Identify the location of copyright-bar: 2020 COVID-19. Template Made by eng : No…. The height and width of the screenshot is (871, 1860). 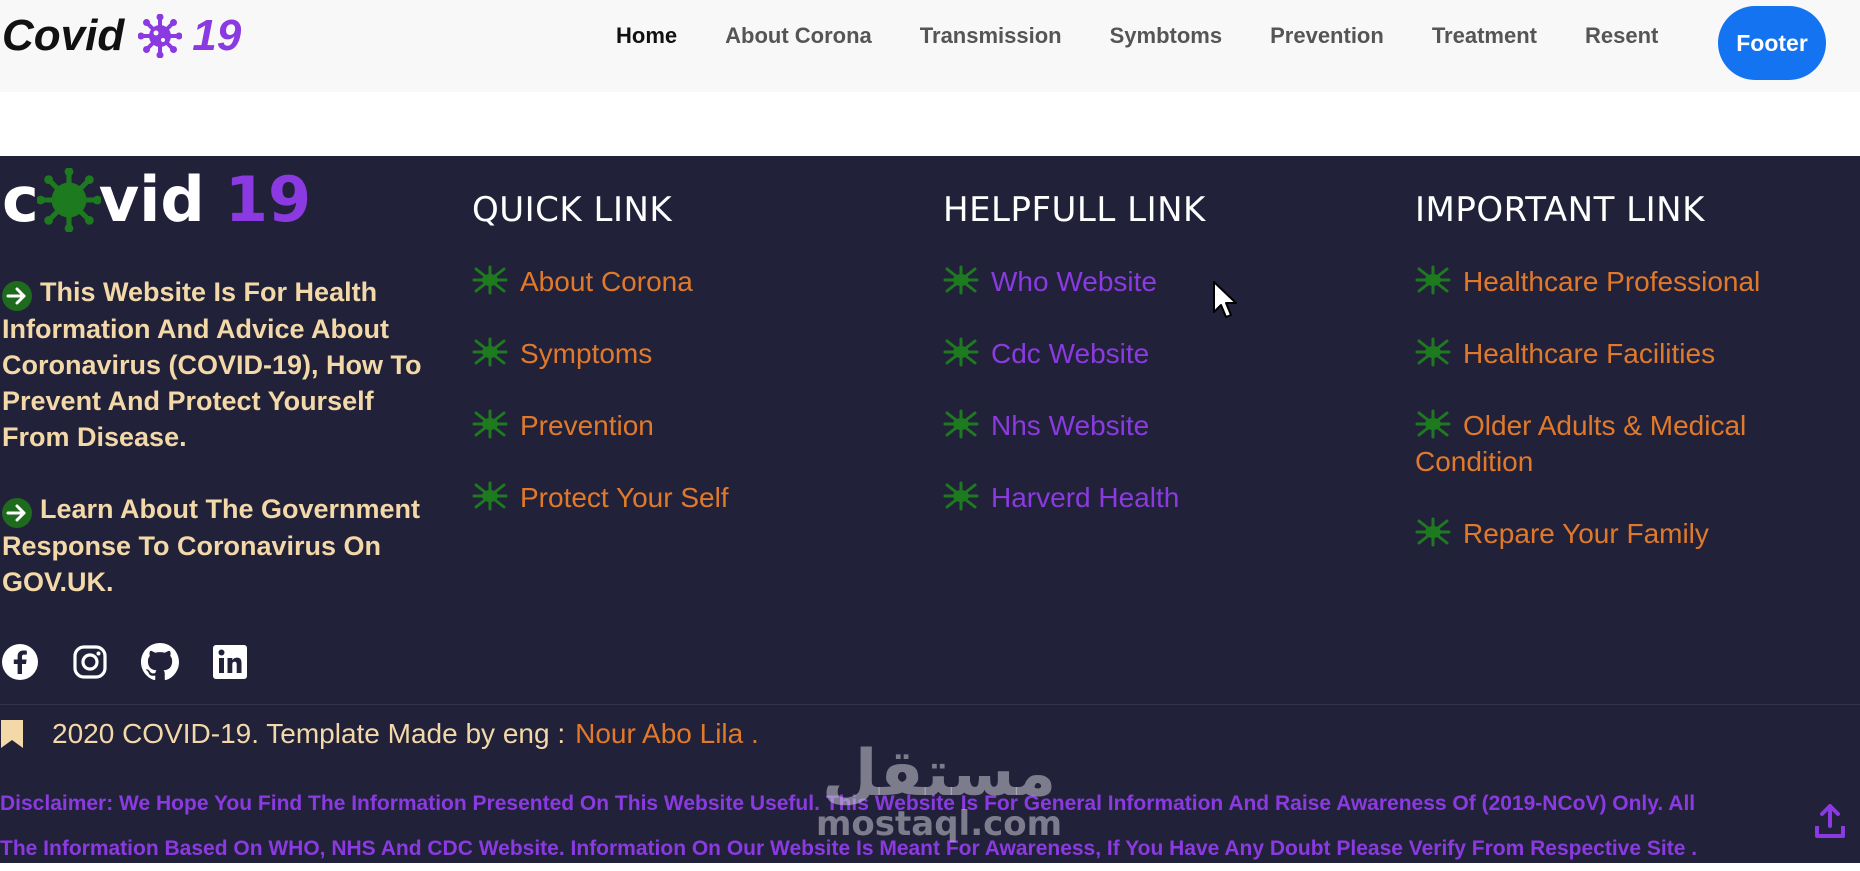
(379, 734).